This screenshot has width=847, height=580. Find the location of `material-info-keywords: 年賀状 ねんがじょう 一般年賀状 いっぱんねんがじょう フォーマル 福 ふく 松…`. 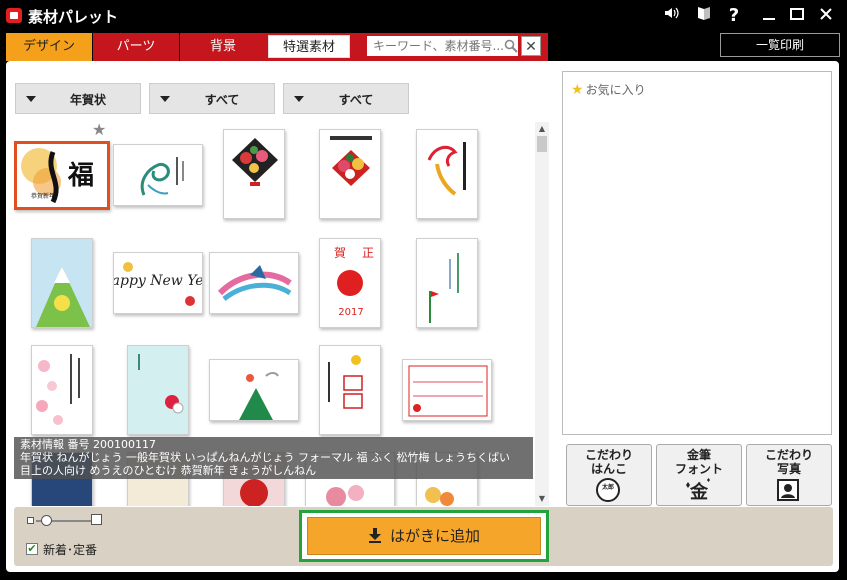

material-info-keywords: 年賀状 ねんがじょう 一般年賀状 いっぱんねんがじょう フォーマル 福 ふく 松… is located at coordinates (265, 457).